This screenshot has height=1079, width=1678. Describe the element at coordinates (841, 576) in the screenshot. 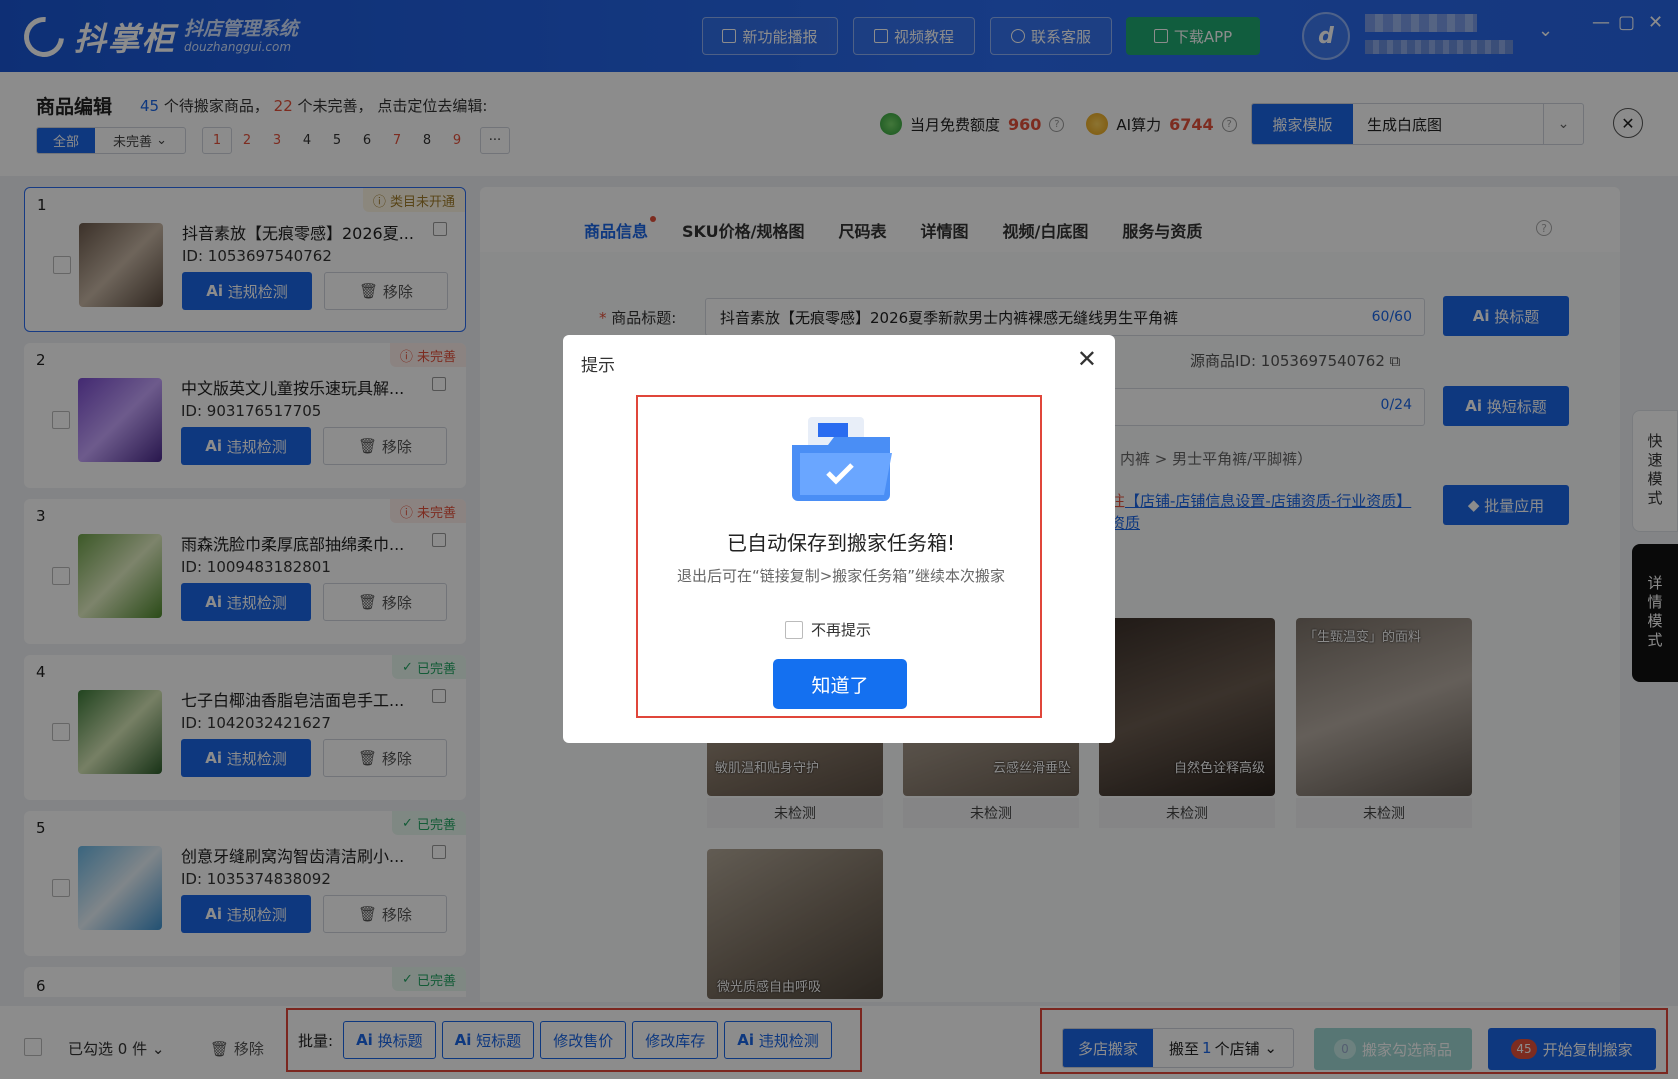

I see `dialog-description: 退出后可在“链接复制>搬家任务箱”继续本次搬家` at that location.